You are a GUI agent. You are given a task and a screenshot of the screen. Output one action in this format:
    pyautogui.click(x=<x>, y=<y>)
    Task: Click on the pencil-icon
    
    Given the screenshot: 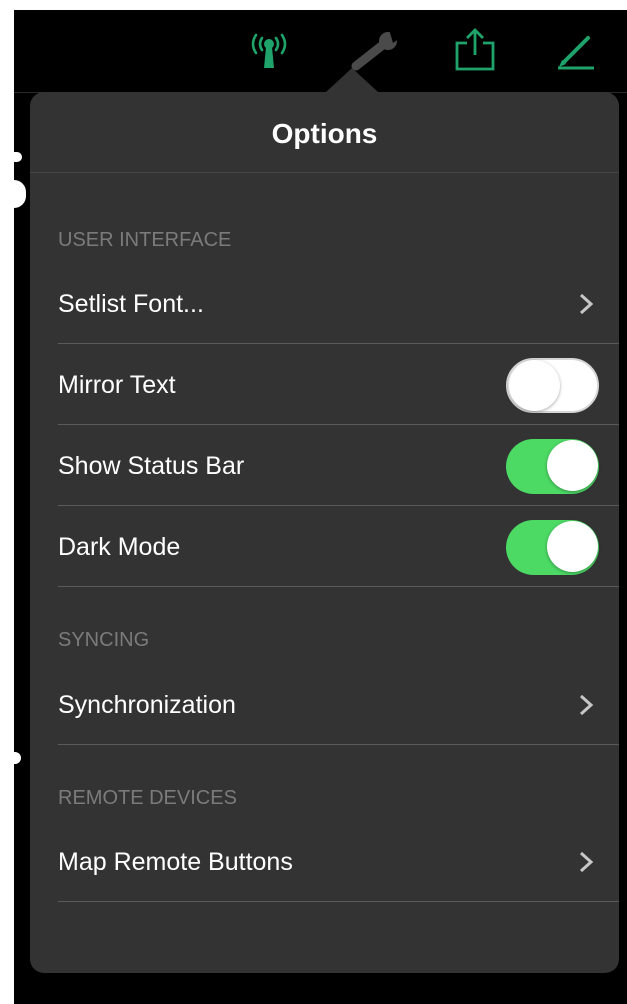 What is the action you would take?
    pyautogui.click(x=576, y=52)
    